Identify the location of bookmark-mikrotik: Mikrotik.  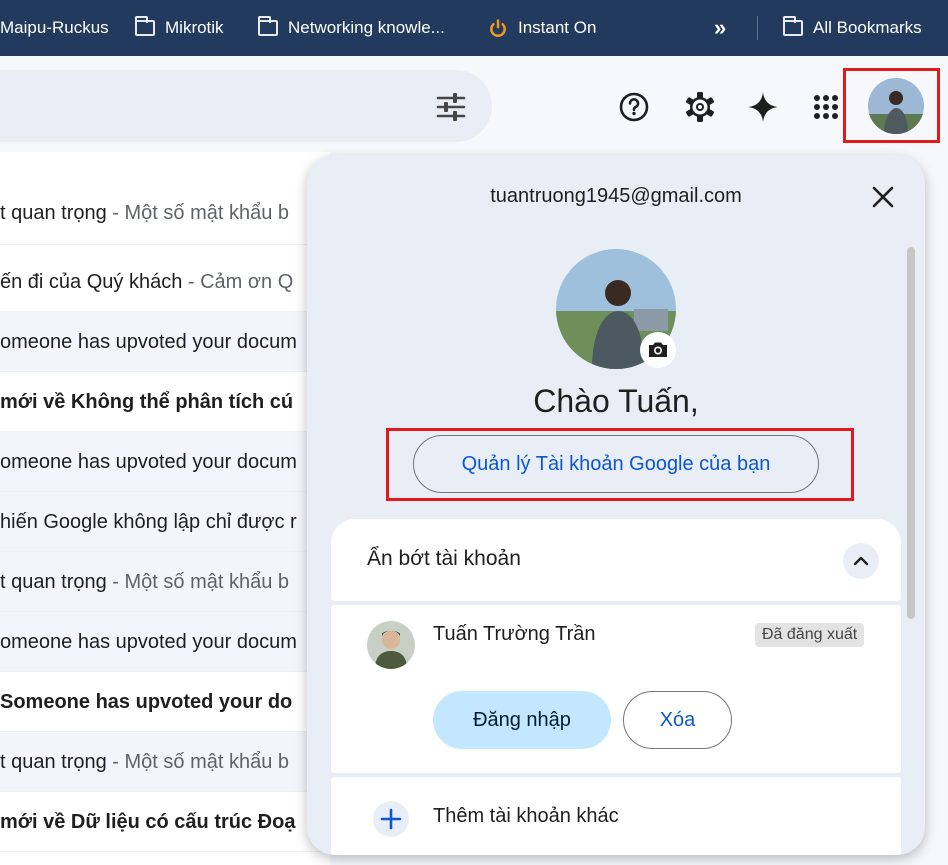
(179, 28).